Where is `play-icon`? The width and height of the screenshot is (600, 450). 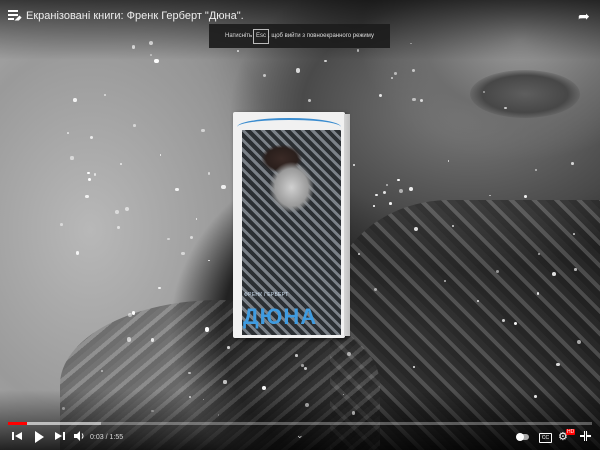
play-icon is located at coordinates (39, 438).